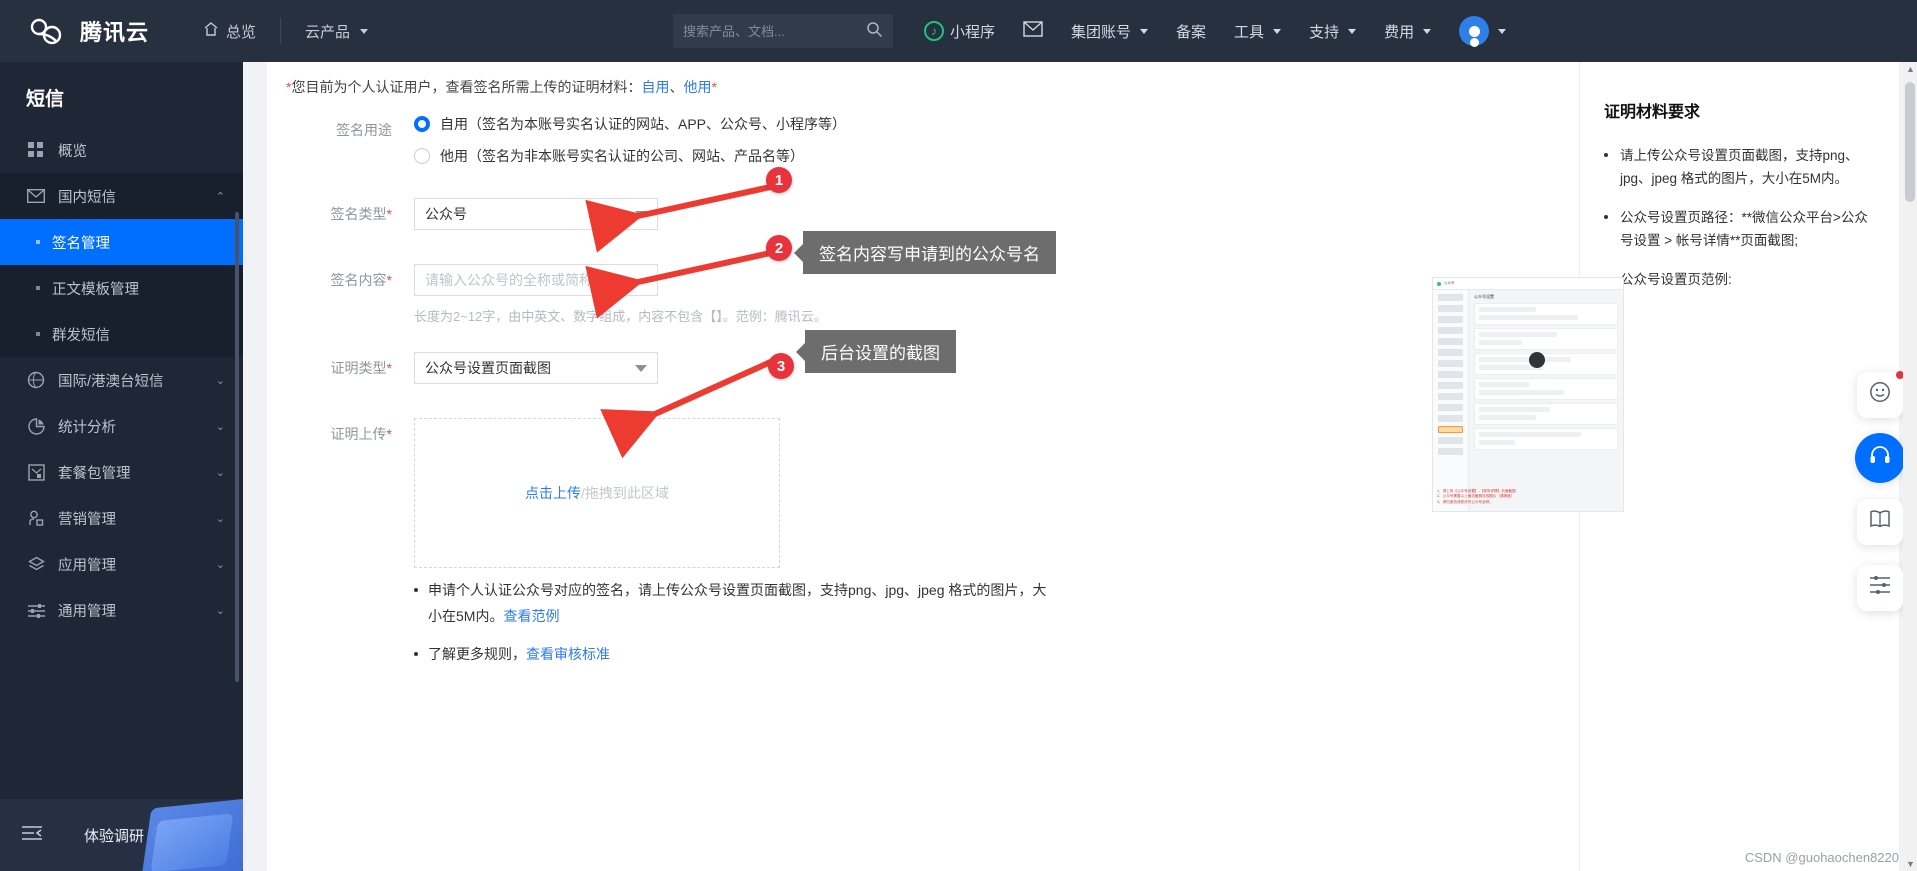  Describe the element at coordinates (81, 243) in the screenshot. I see `sidebar-sub-label: 签名管理` at that location.